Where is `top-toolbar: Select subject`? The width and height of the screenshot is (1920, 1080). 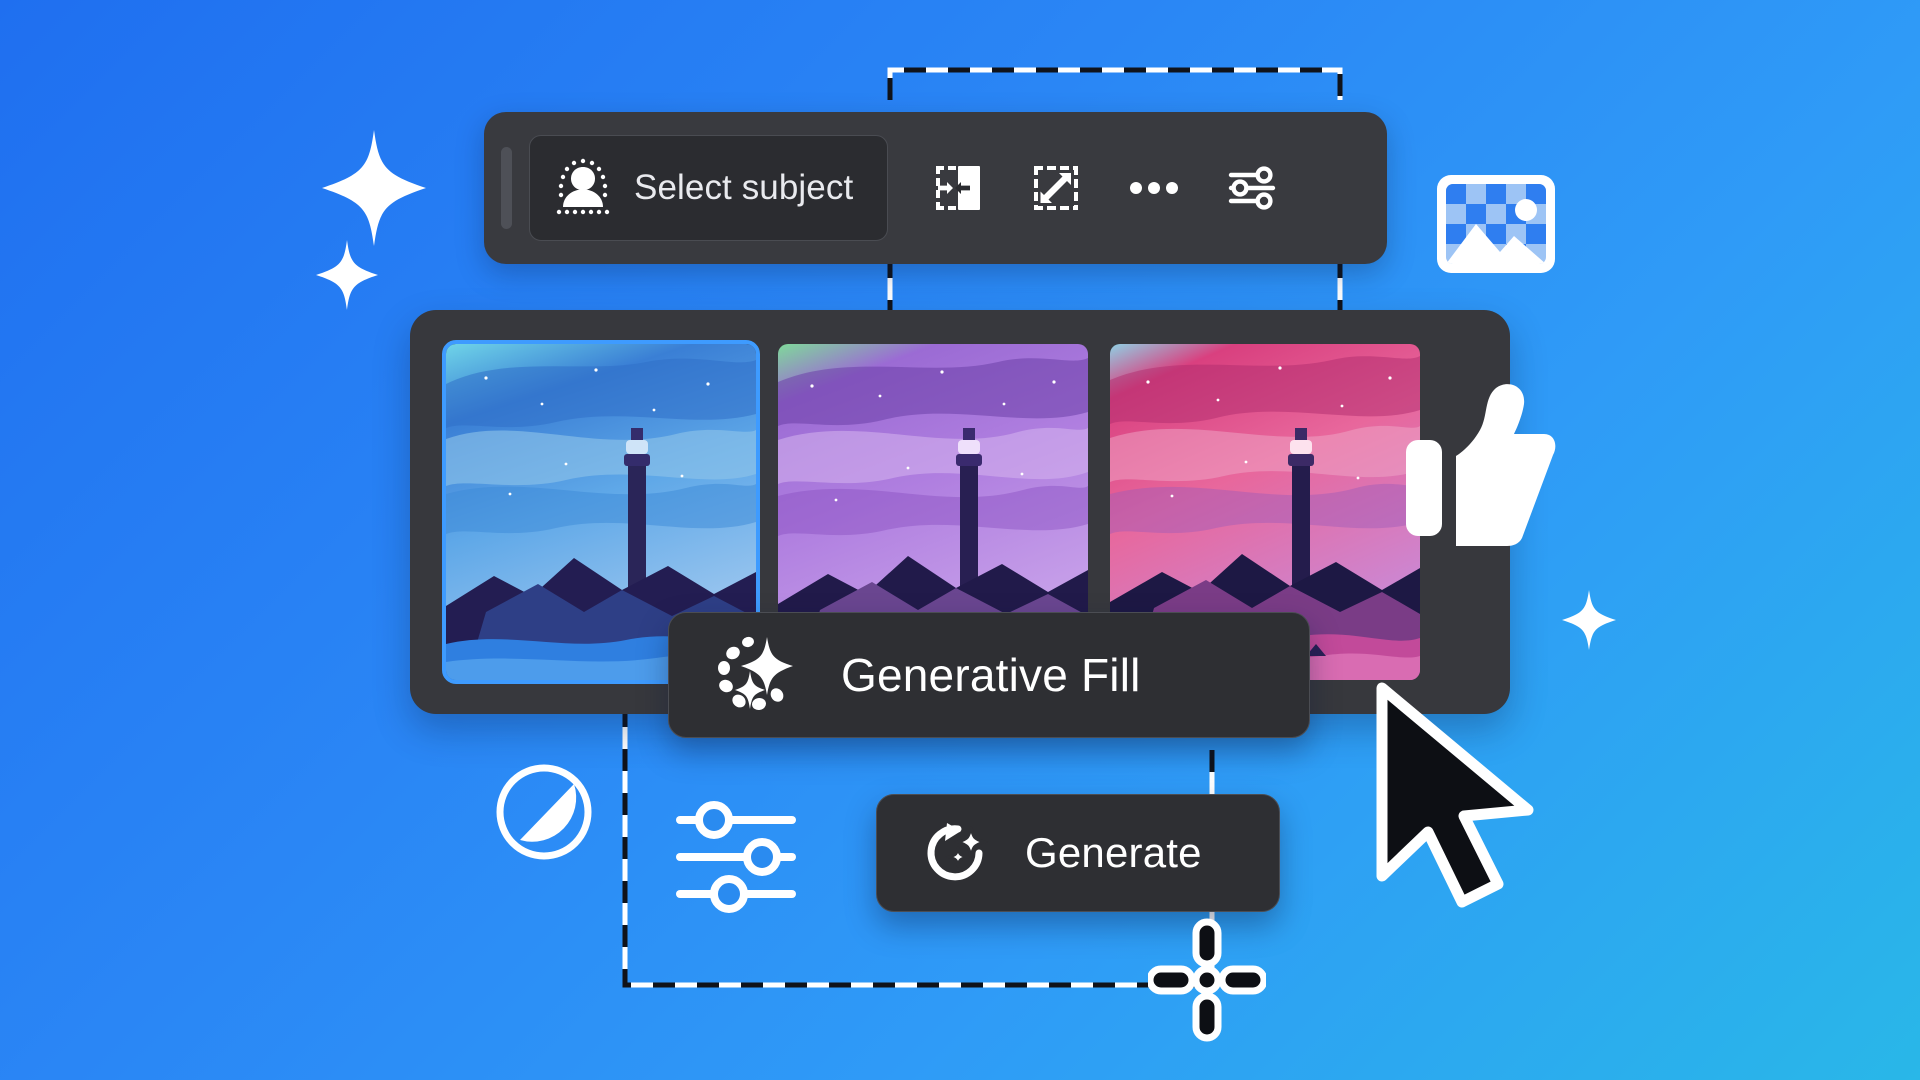
top-toolbar: Select subject is located at coordinates (935, 188).